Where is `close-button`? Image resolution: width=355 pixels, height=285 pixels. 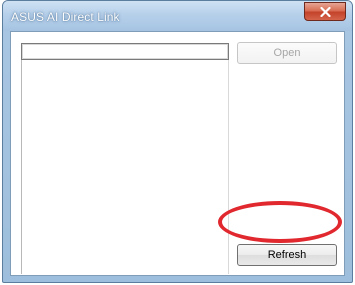
close-button is located at coordinates (325, 11).